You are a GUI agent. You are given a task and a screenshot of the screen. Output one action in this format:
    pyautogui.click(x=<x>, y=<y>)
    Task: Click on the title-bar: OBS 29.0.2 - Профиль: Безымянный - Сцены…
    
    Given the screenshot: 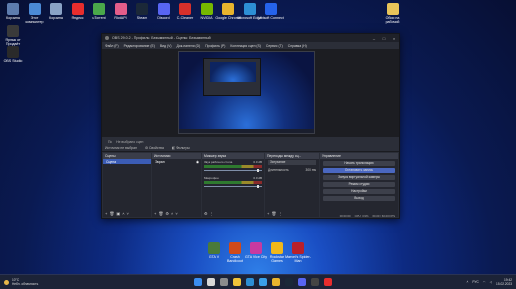 What is the action you would take?
    pyautogui.click(x=250, y=38)
    